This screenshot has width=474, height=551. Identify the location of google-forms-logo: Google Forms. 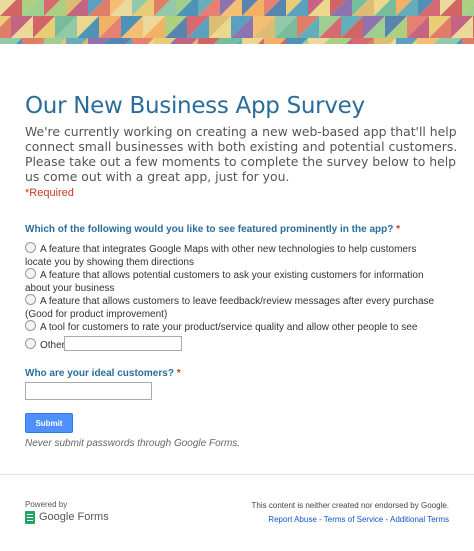
(67, 517).